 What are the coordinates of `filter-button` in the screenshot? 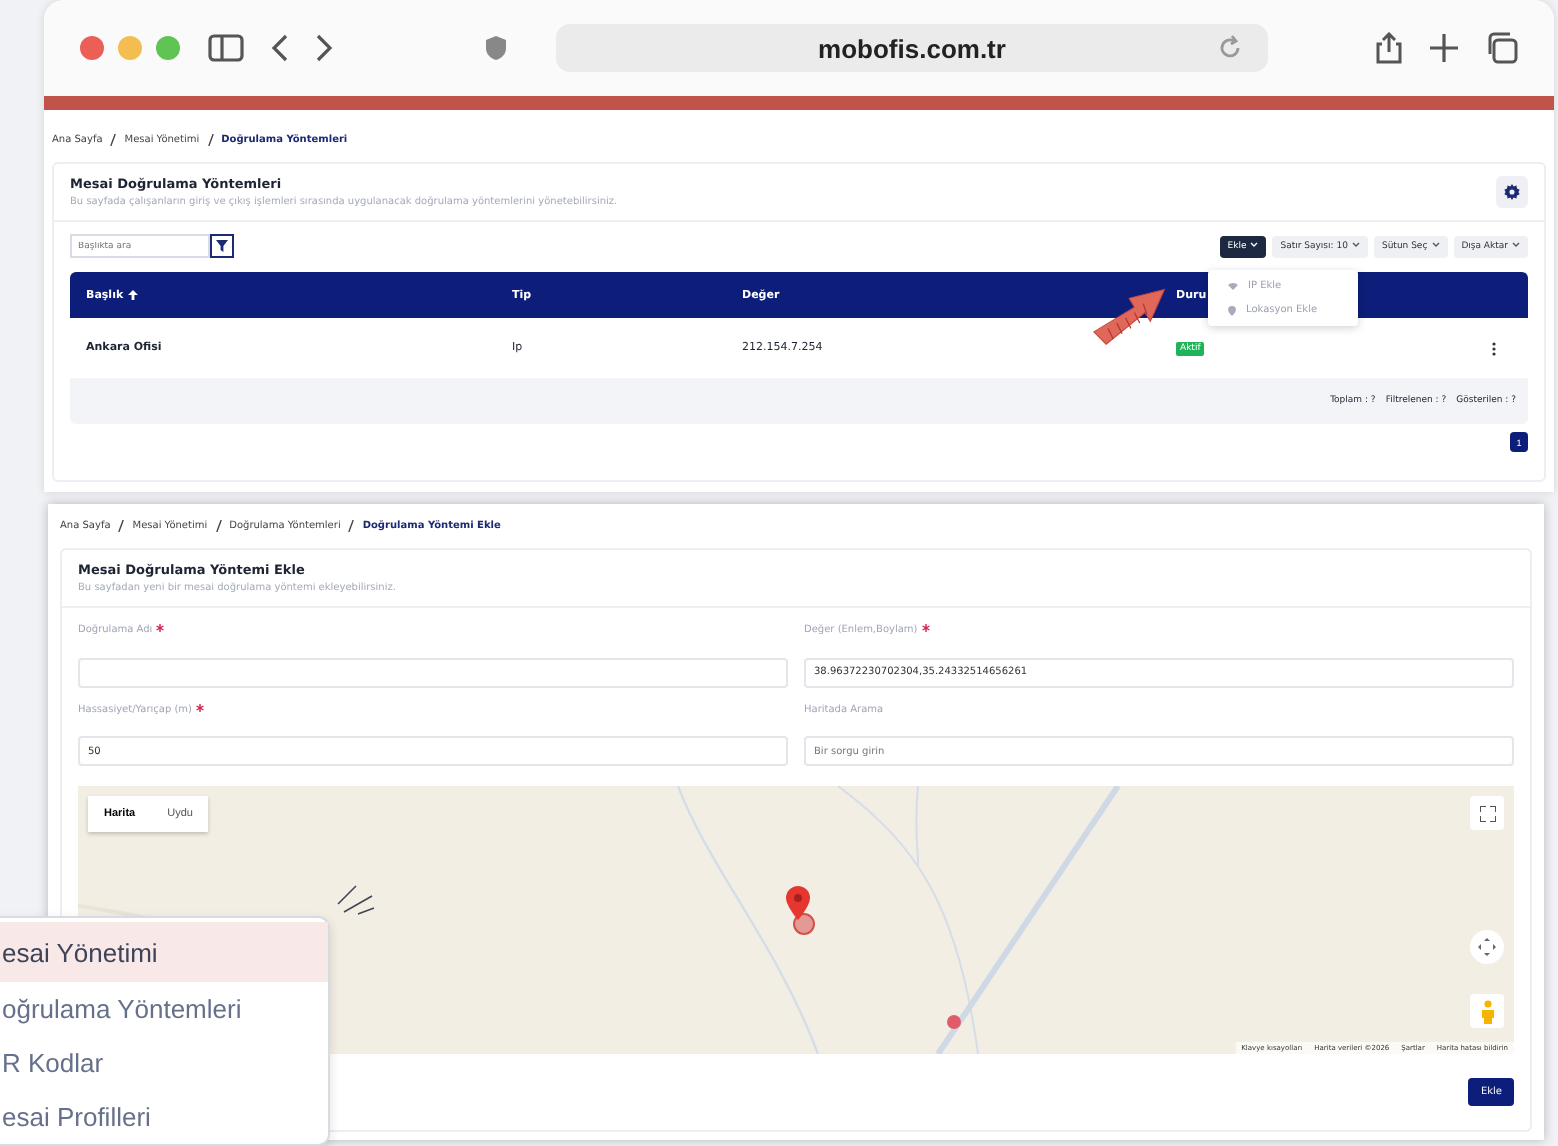 It's located at (222, 246).